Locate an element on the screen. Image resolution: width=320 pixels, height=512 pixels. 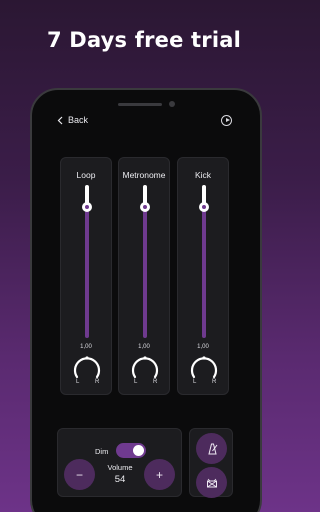
back-button: Back is located at coordinates (72, 120).